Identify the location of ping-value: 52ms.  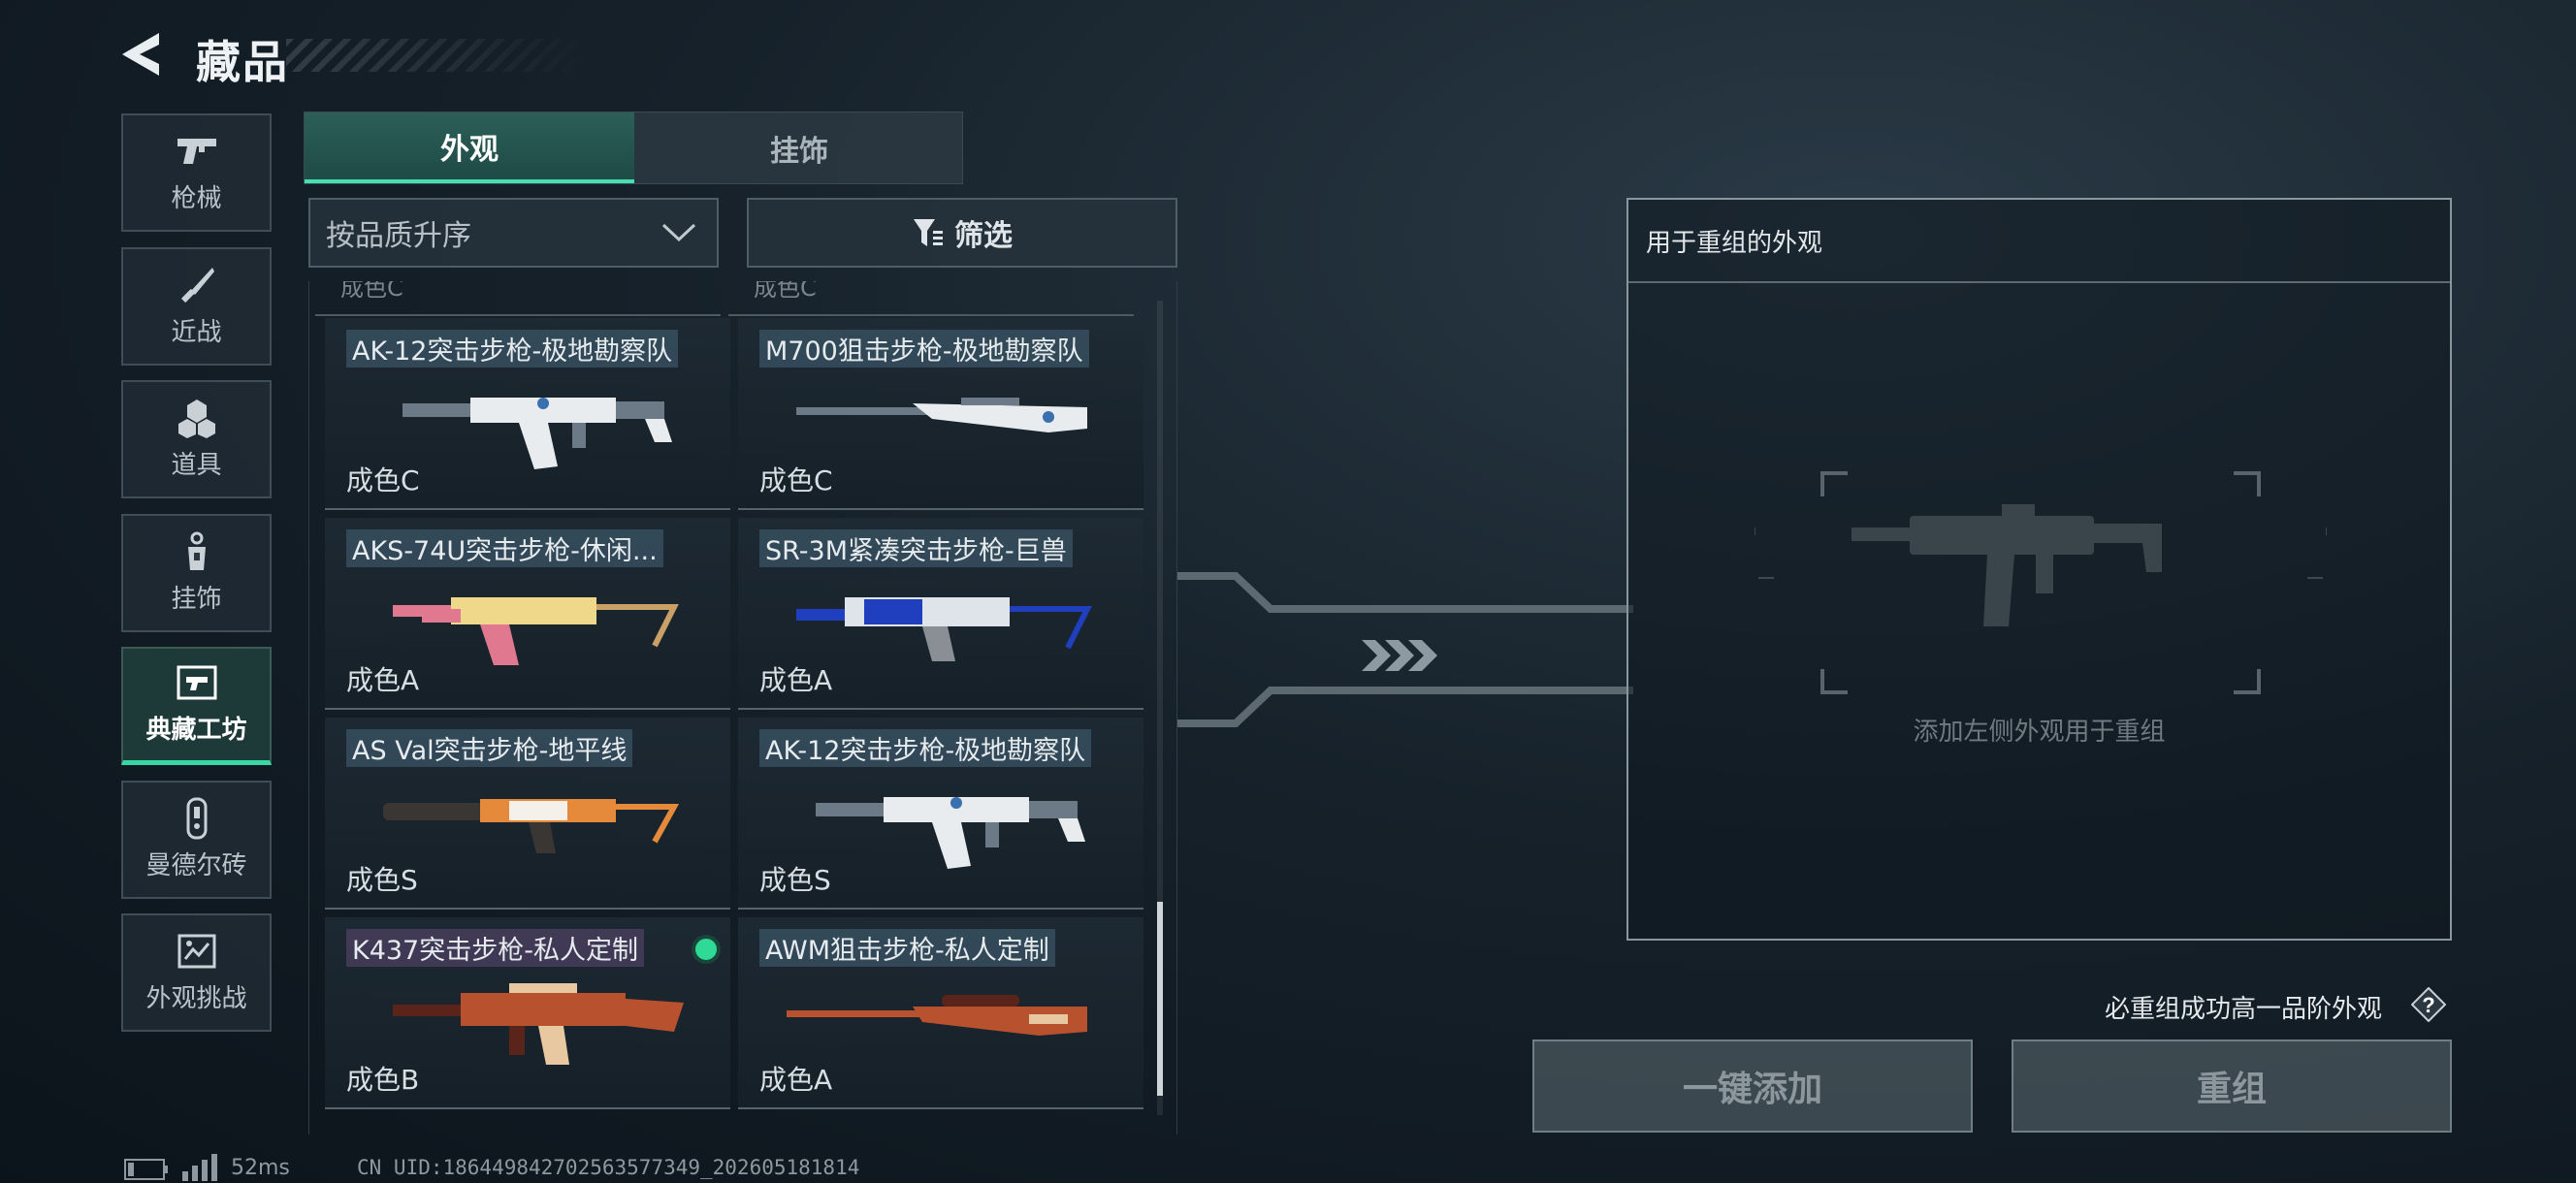
(260, 1168).